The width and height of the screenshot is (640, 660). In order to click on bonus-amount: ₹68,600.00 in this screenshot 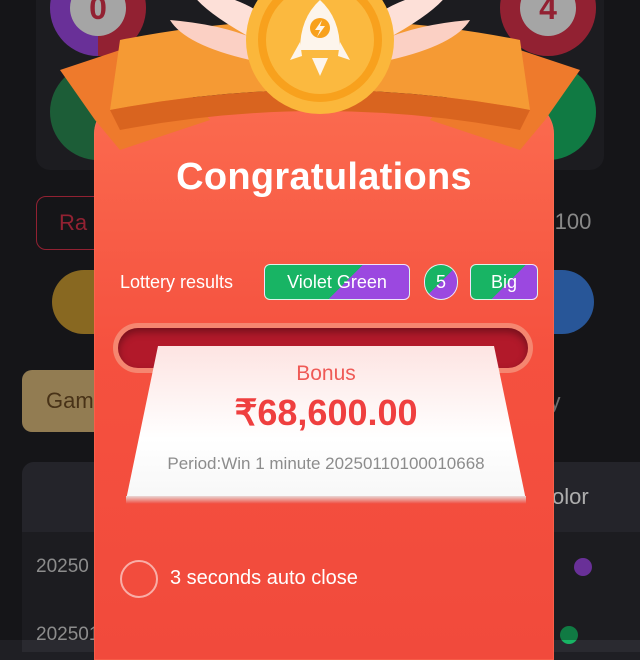, I will do `click(326, 412)`.